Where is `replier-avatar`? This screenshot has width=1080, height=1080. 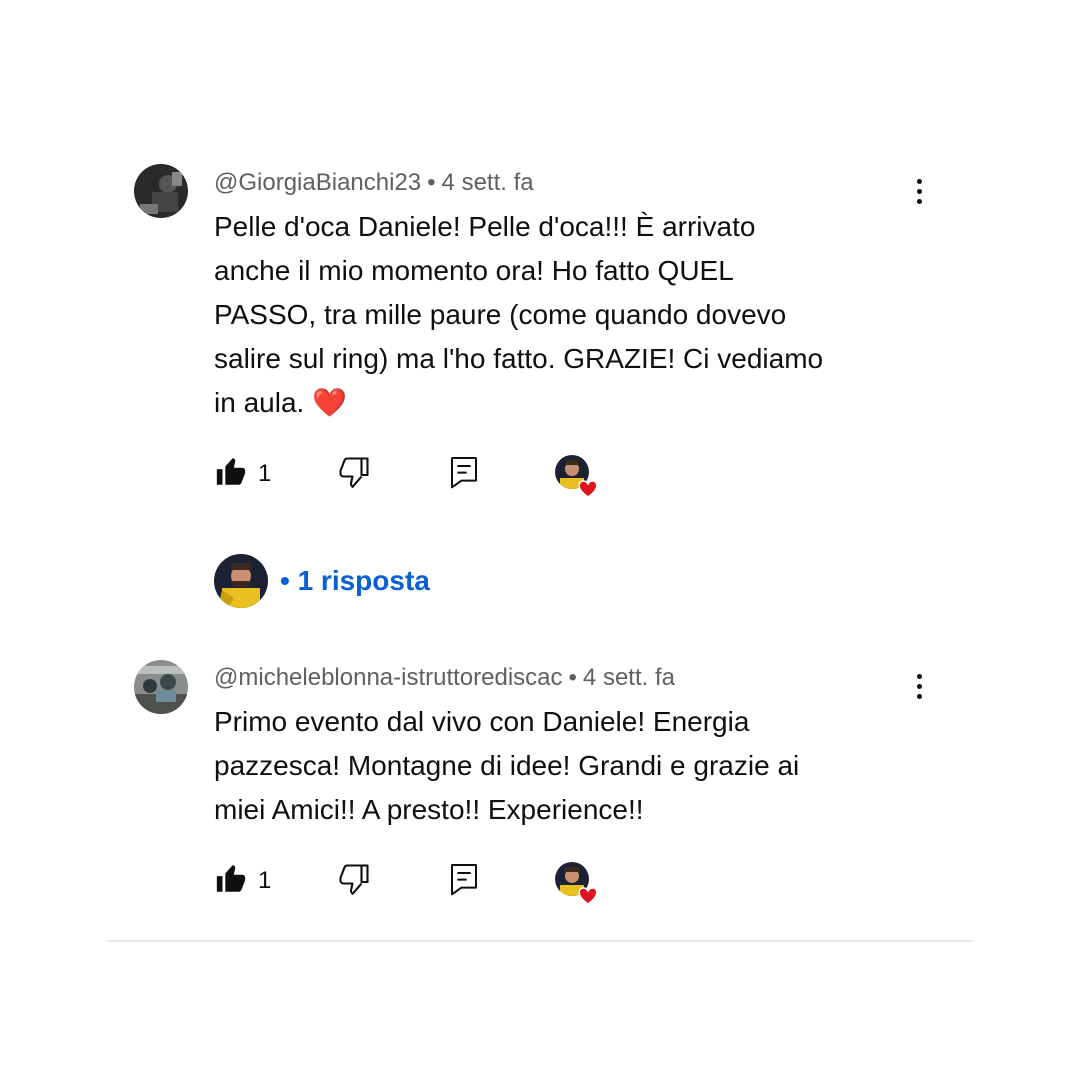 replier-avatar is located at coordinates (241, 581).